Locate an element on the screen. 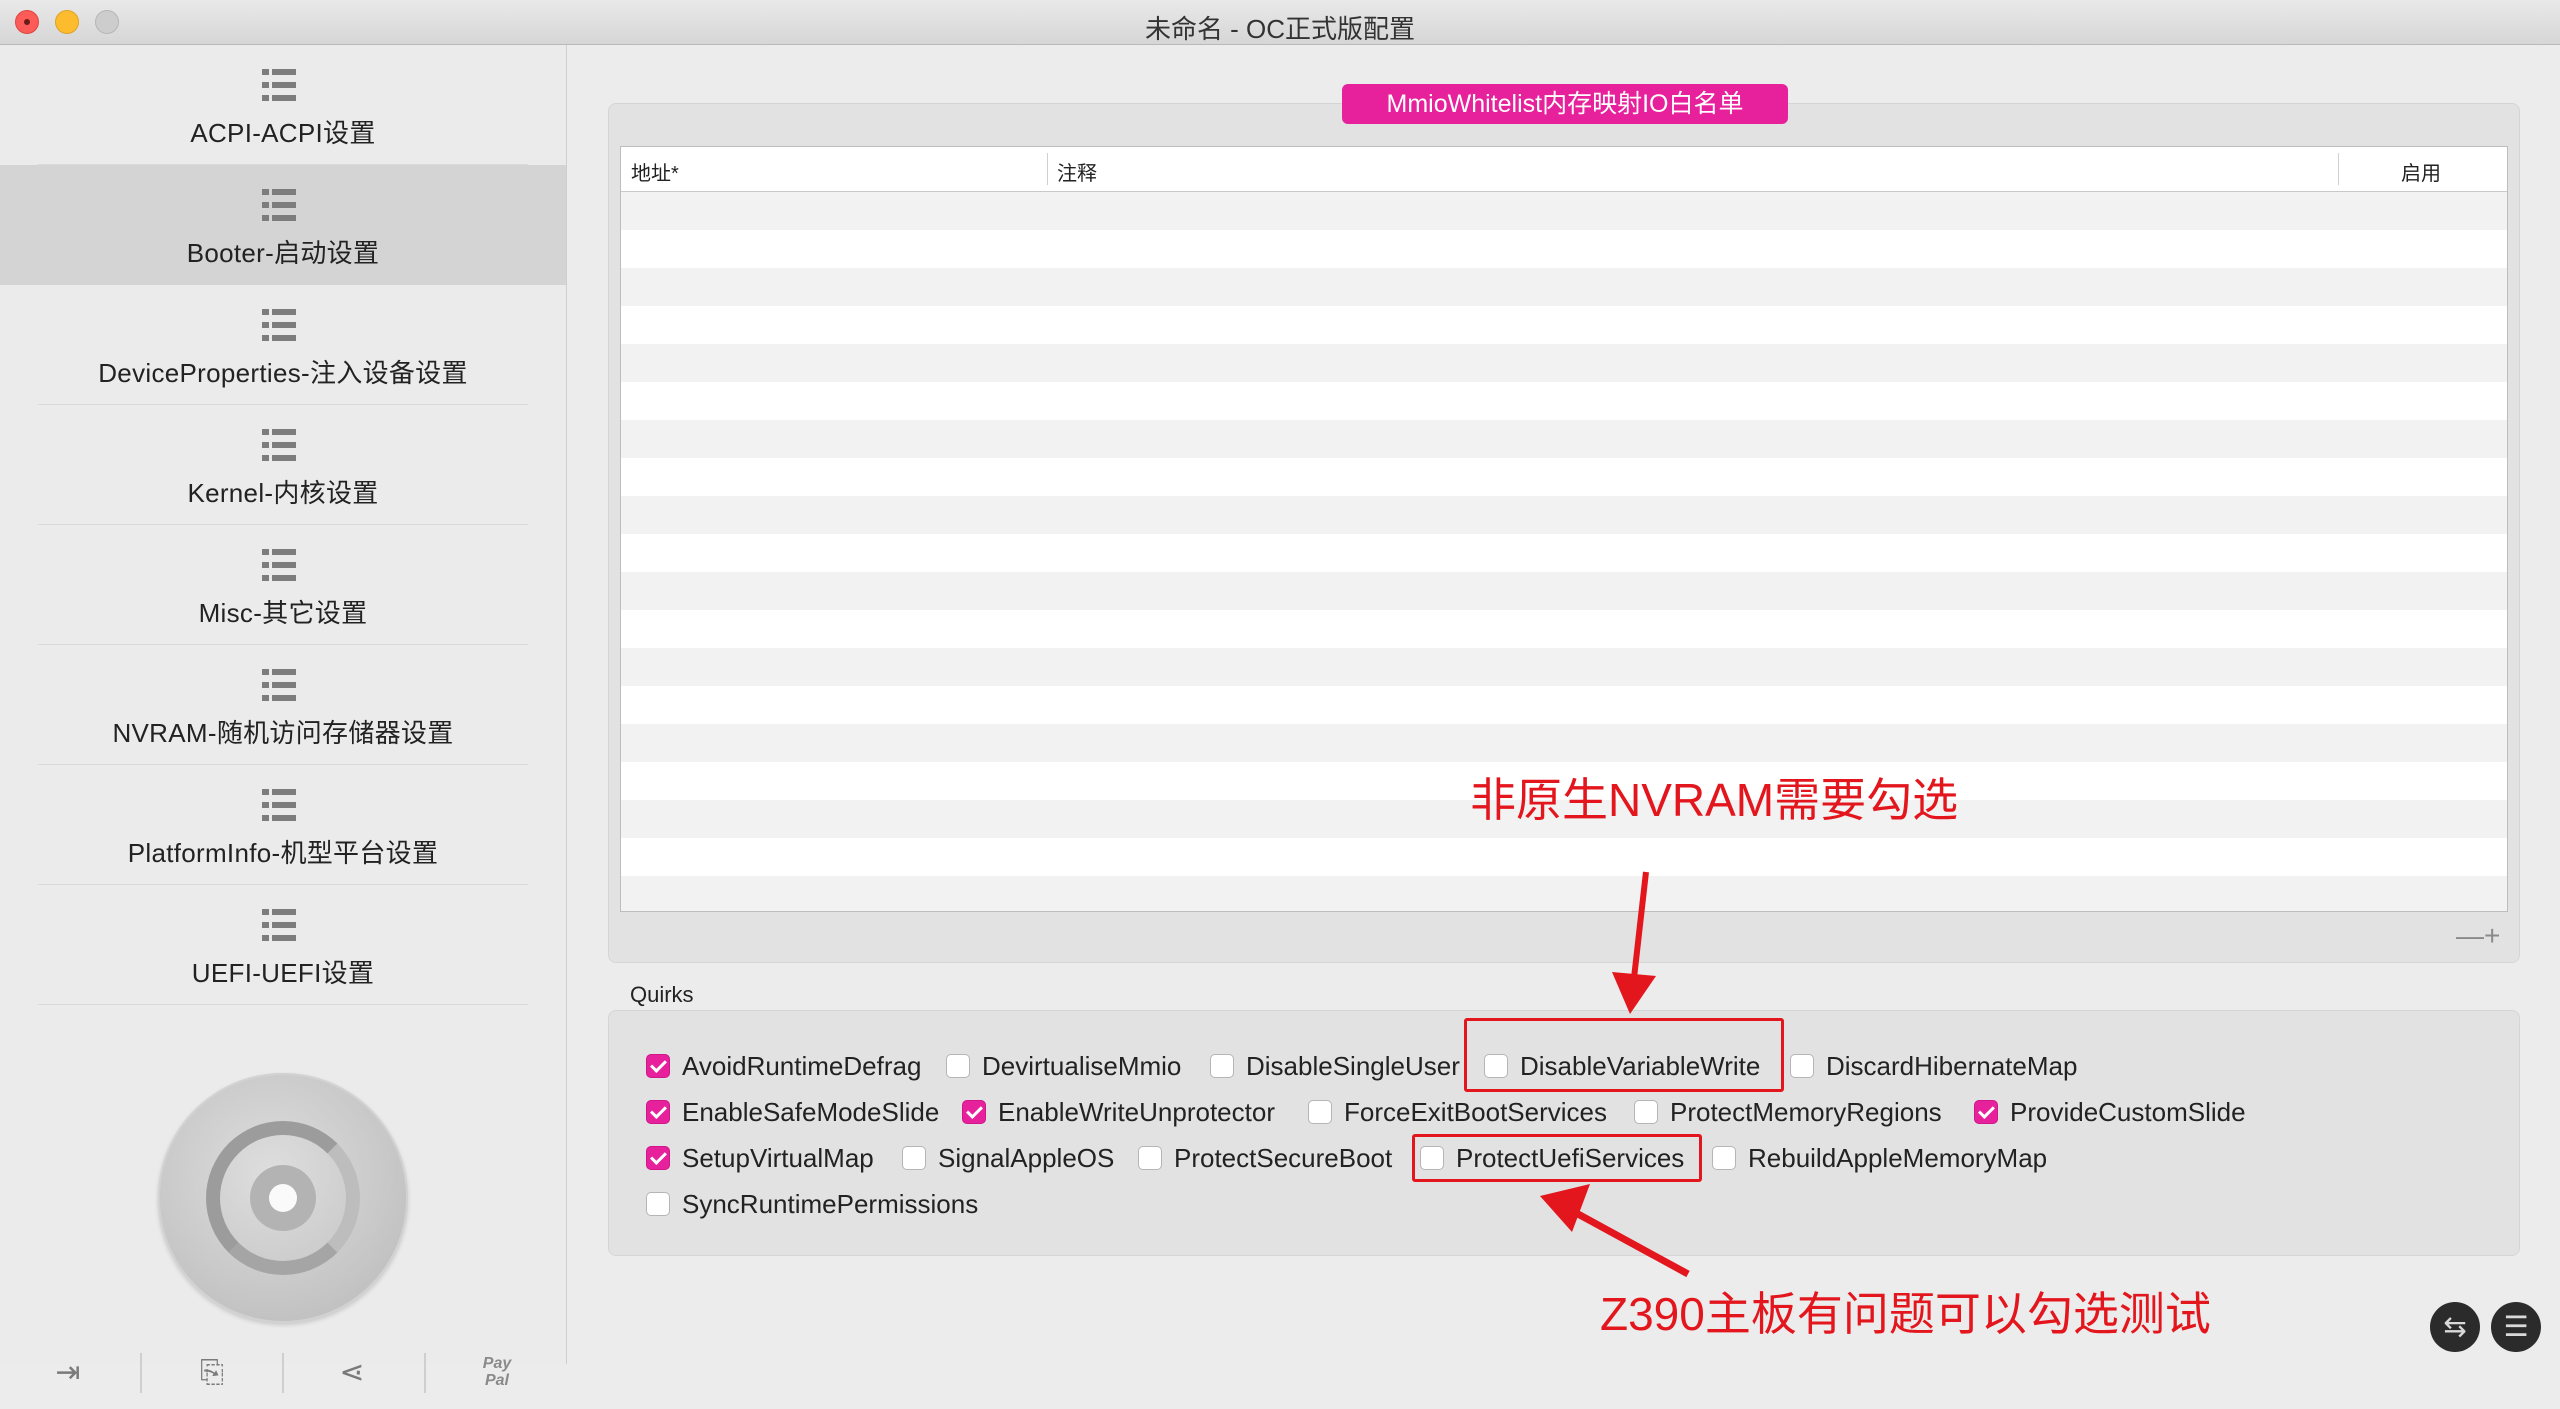 This screenshot has width=2560, height=1409. sidebar-item-acpi: ACPI-ACPI设置 is located at coordinates (283, 105).